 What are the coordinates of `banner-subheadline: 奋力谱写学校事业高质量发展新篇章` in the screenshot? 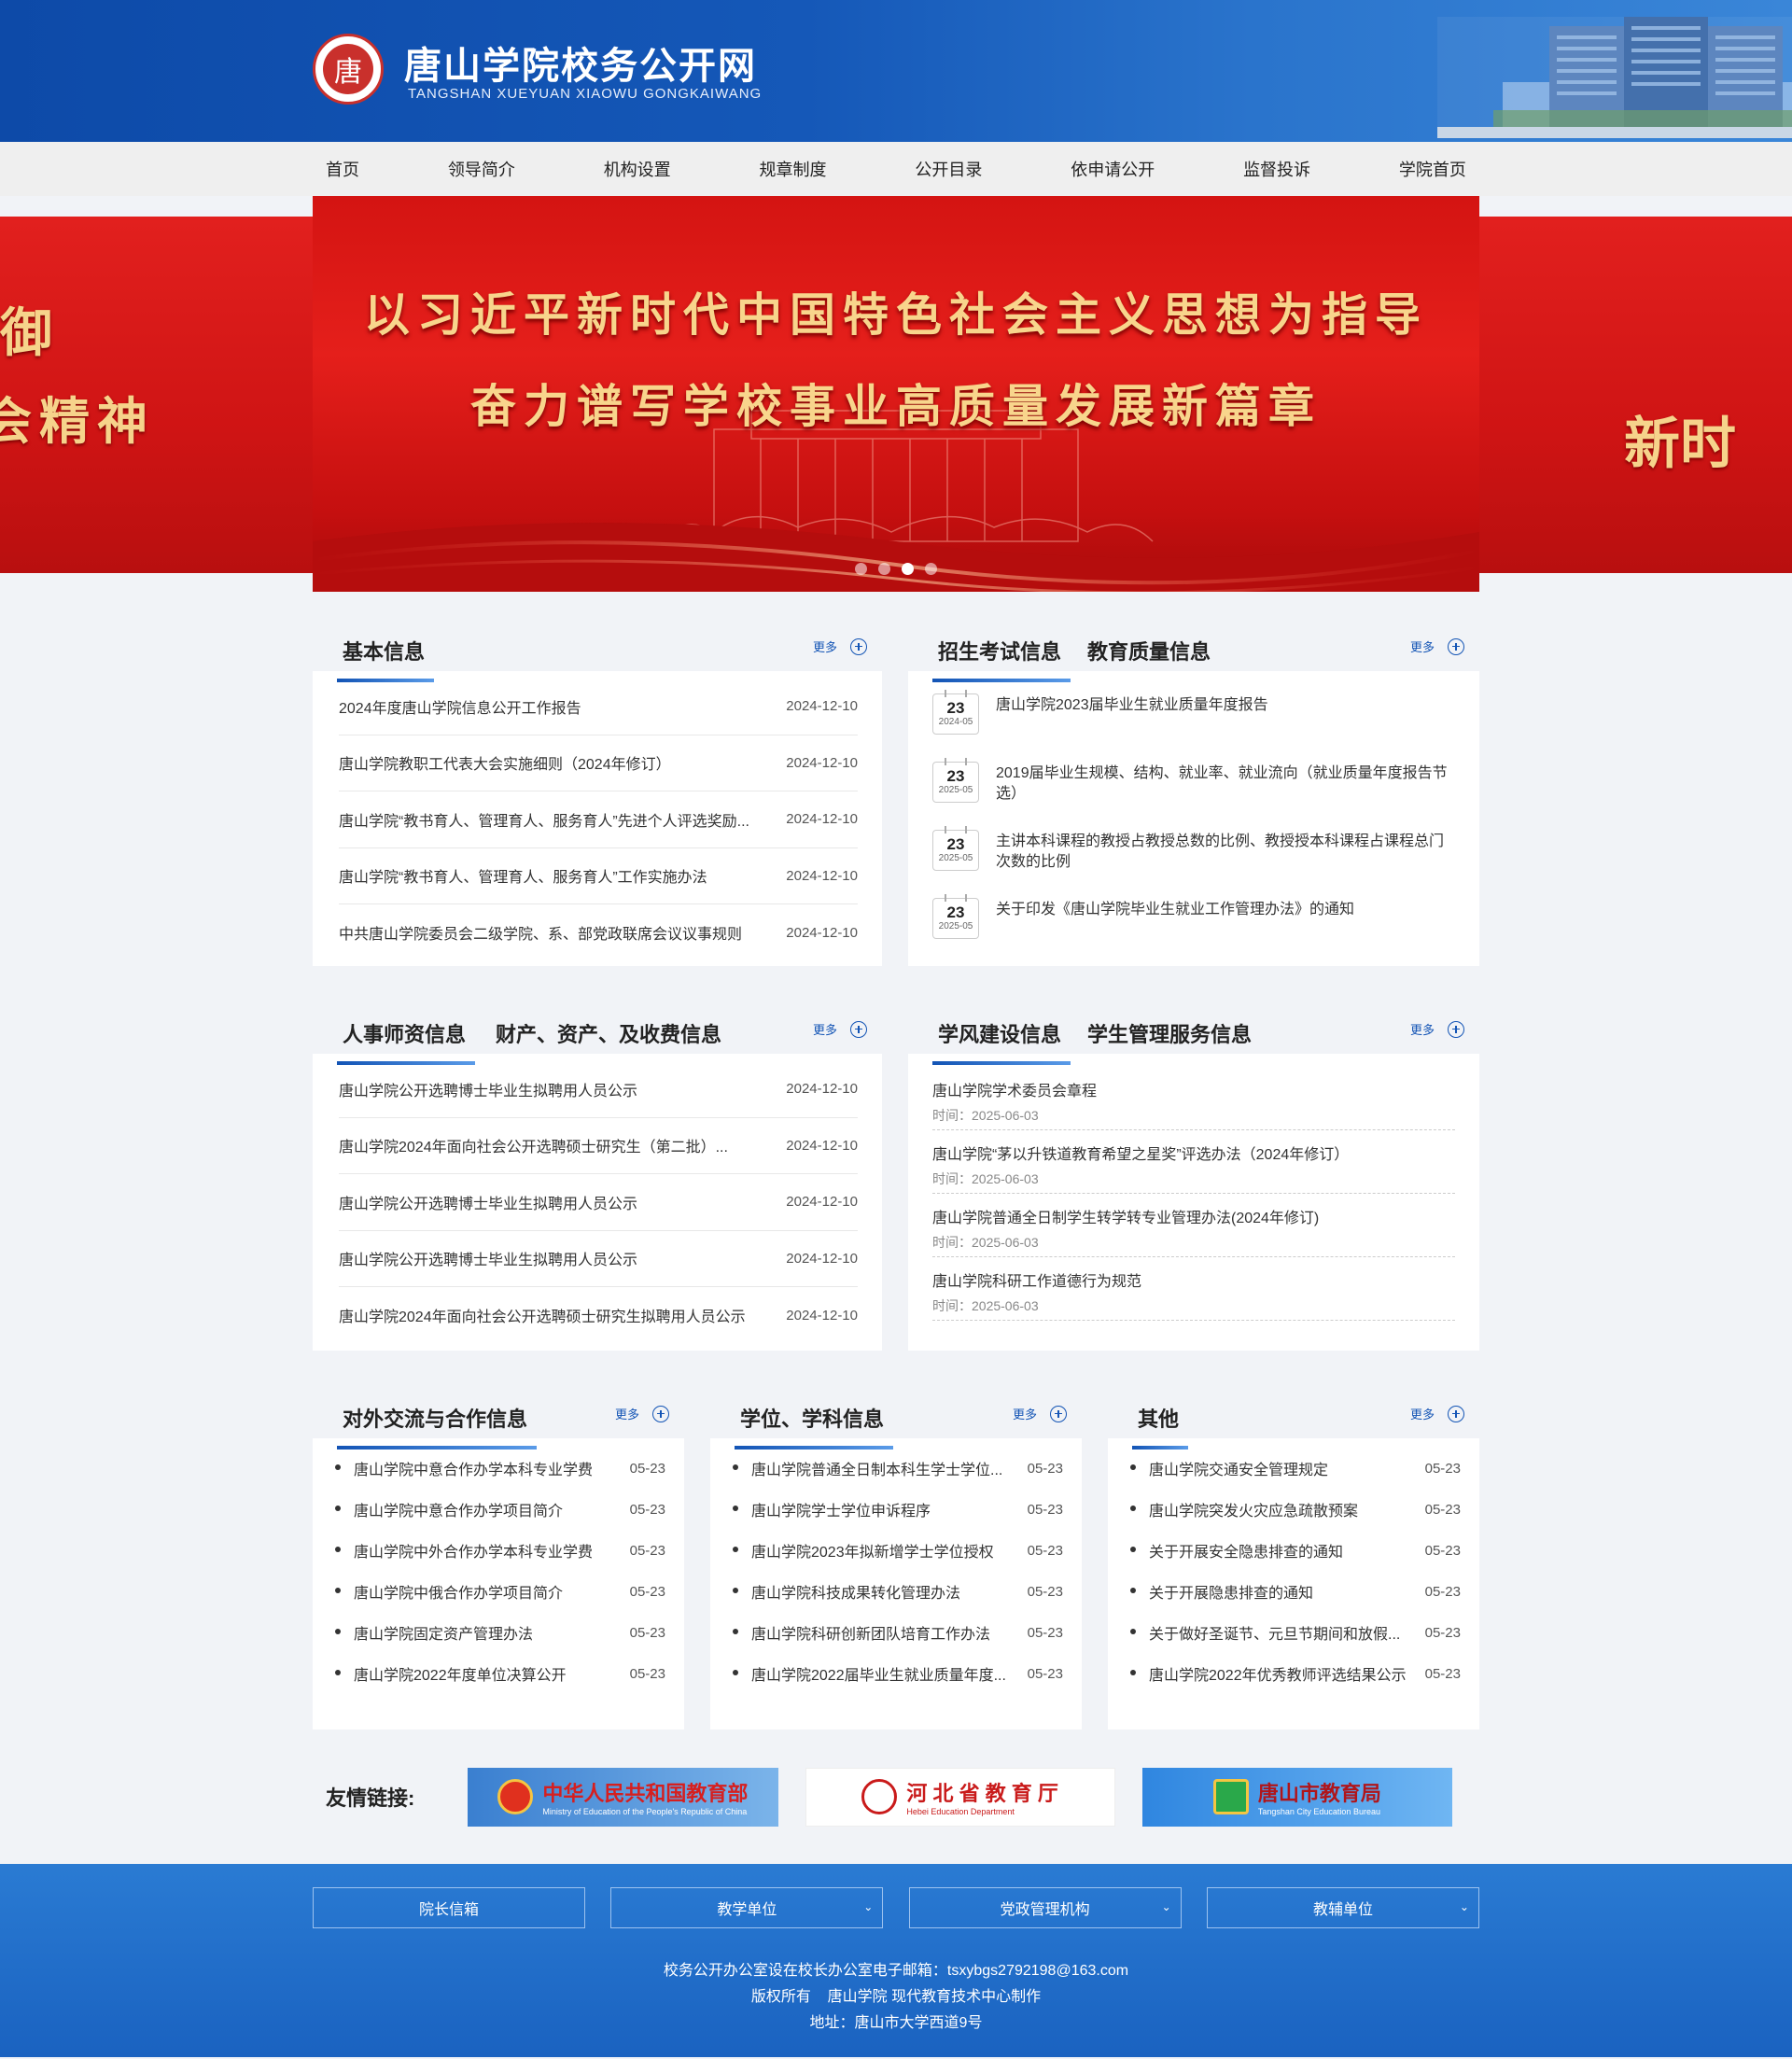 It's located at (895, 406).